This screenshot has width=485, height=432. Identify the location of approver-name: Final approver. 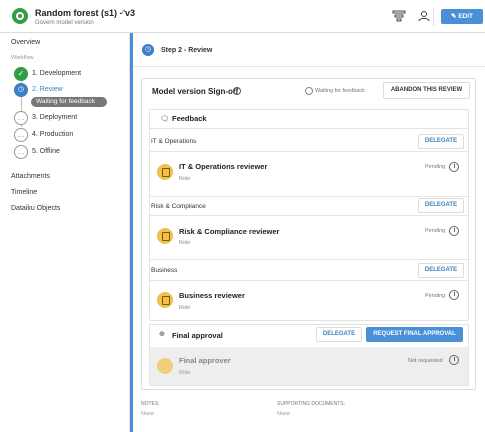
(205, 360).